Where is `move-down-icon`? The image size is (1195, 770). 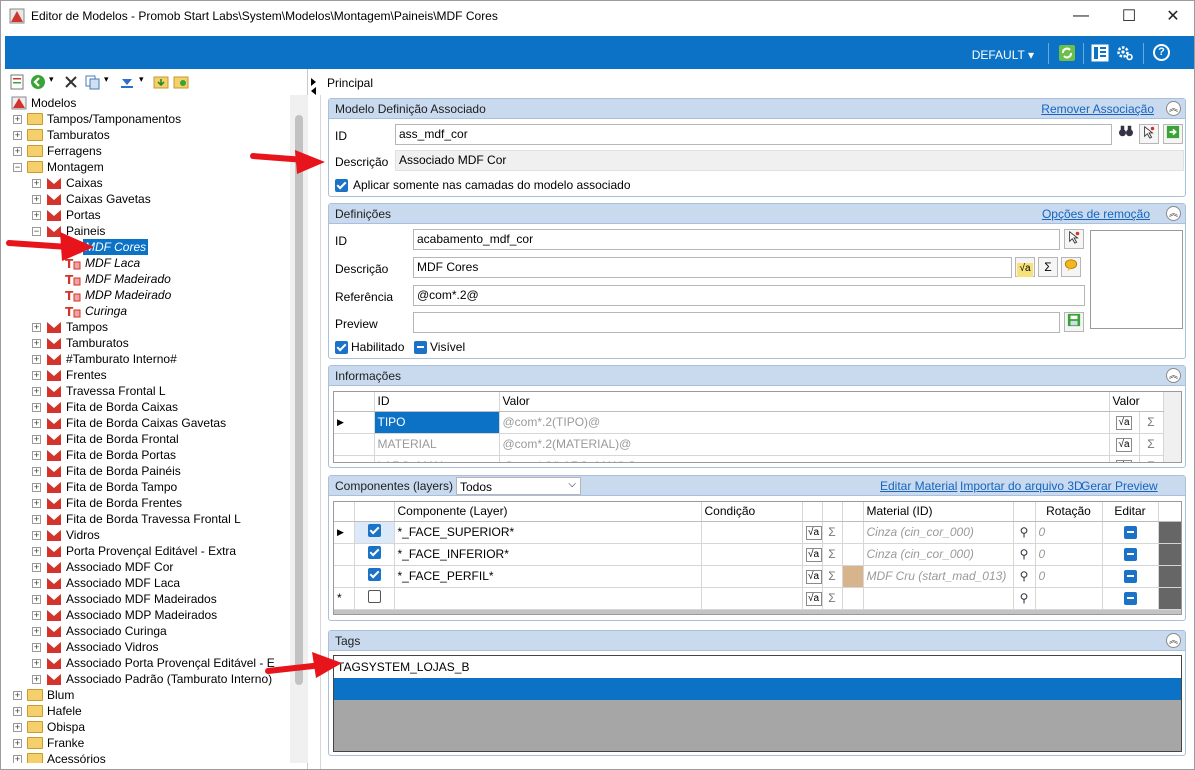
move-down-icon is located at coordinates (127, 82).